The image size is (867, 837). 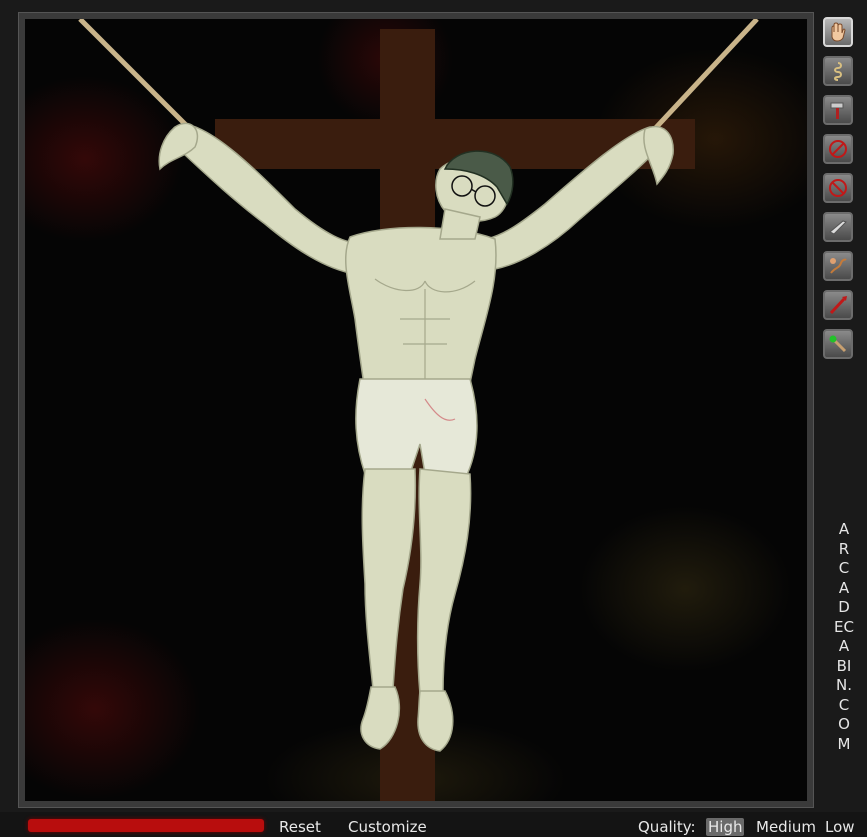 I want to click on sponsor-banner, so click(x=146, y=825).